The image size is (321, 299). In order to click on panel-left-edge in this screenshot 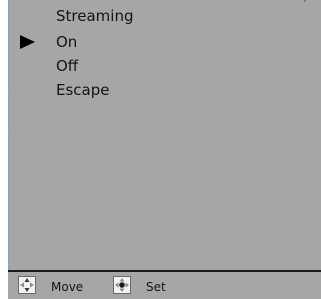, I will do `click(8, 149)`.